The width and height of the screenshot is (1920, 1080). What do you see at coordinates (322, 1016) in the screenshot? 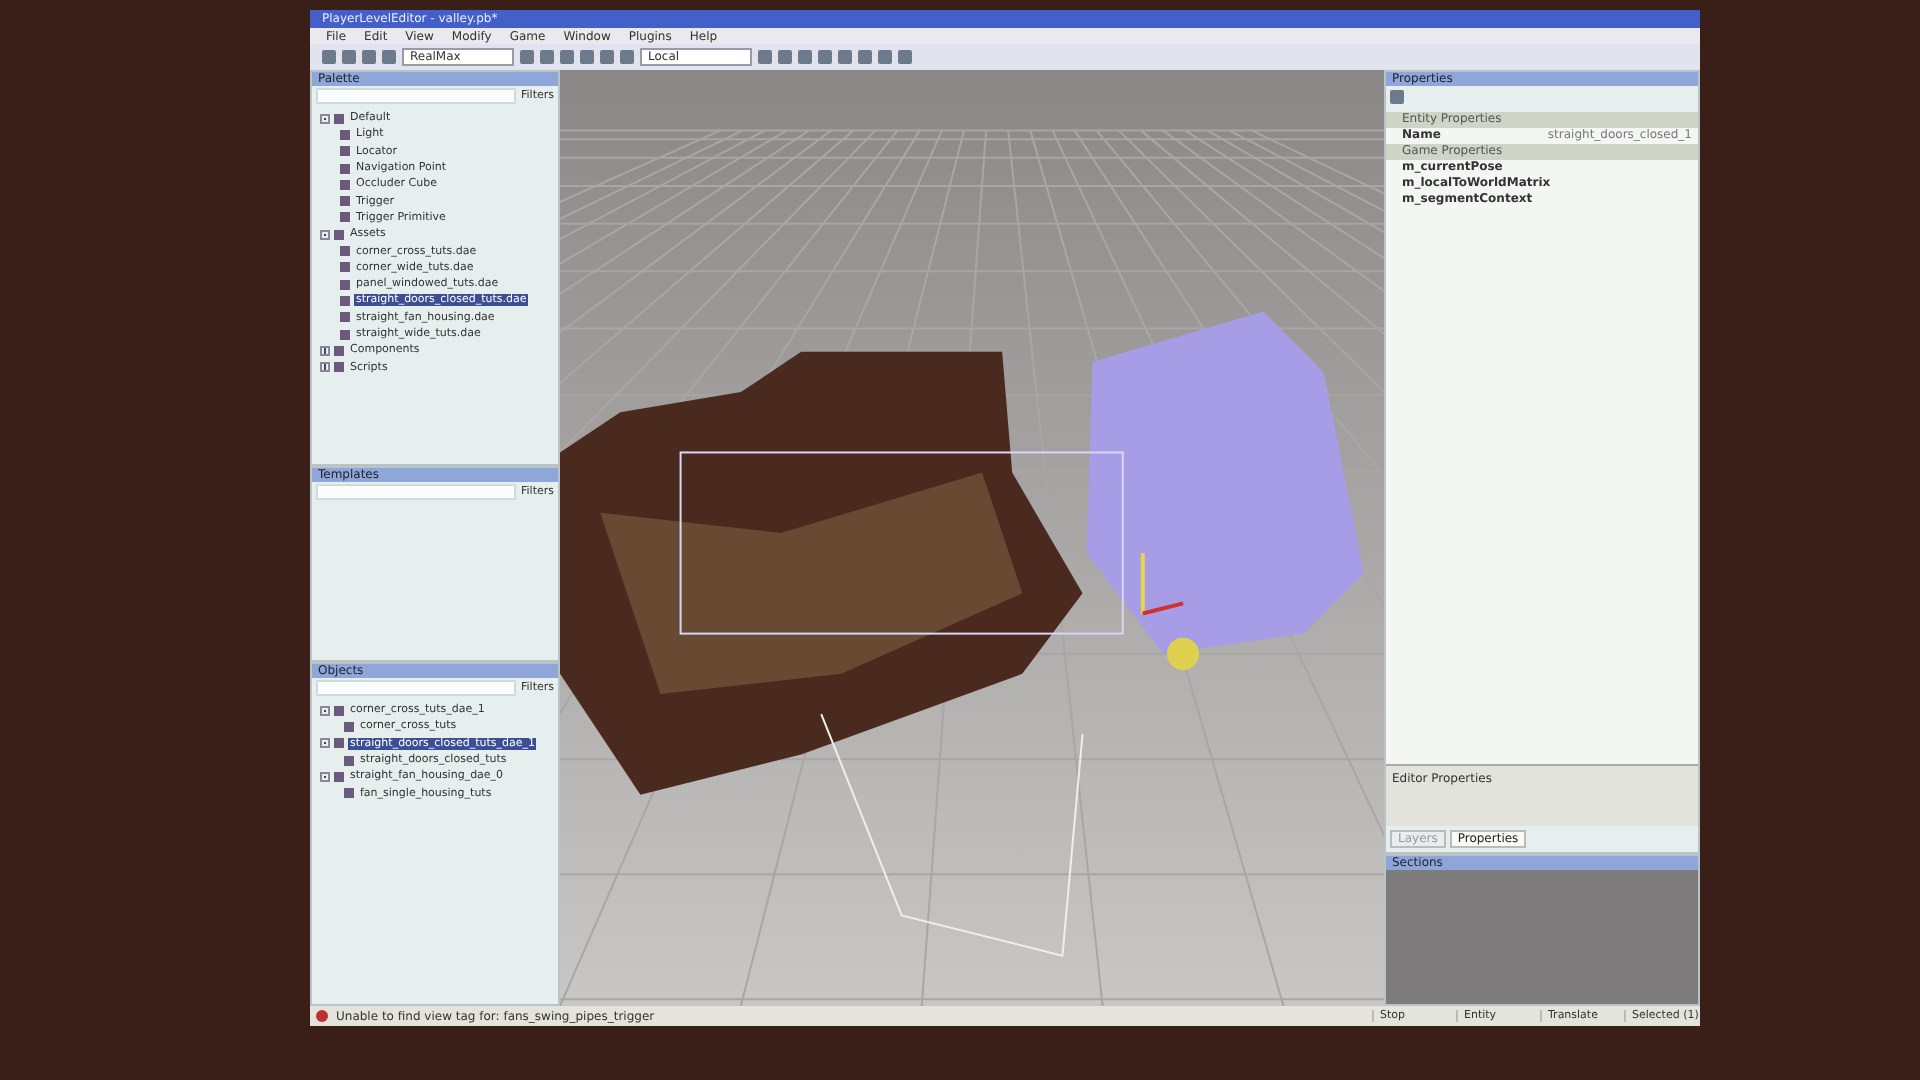
I see `error-icon` at bounding box center [322, 1016].